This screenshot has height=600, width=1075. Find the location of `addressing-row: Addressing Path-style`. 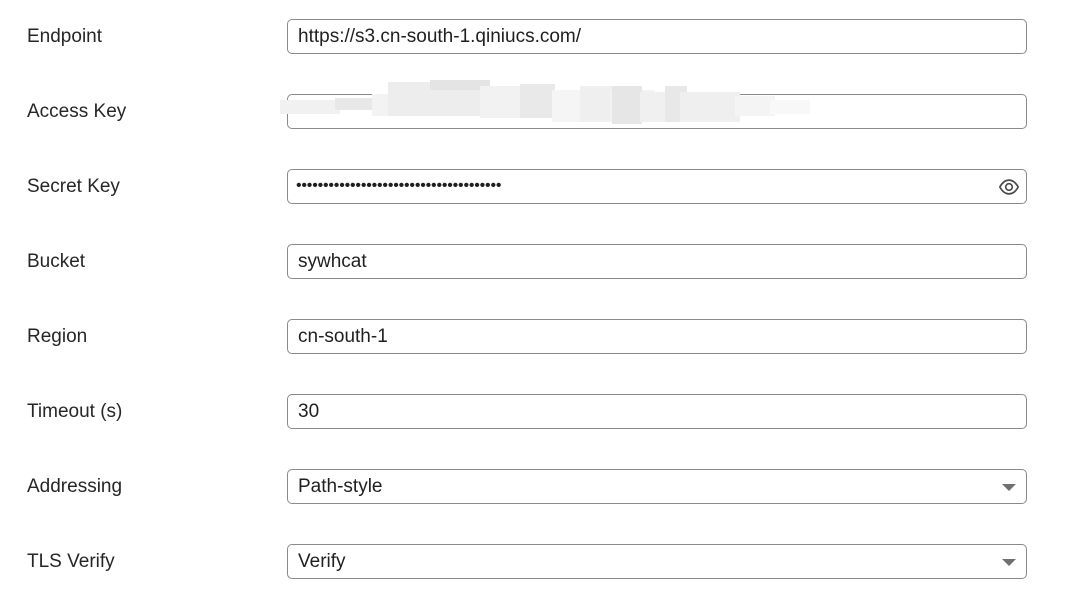

addressing-row: Addressing Path-style is located at coordinates (537, 487).